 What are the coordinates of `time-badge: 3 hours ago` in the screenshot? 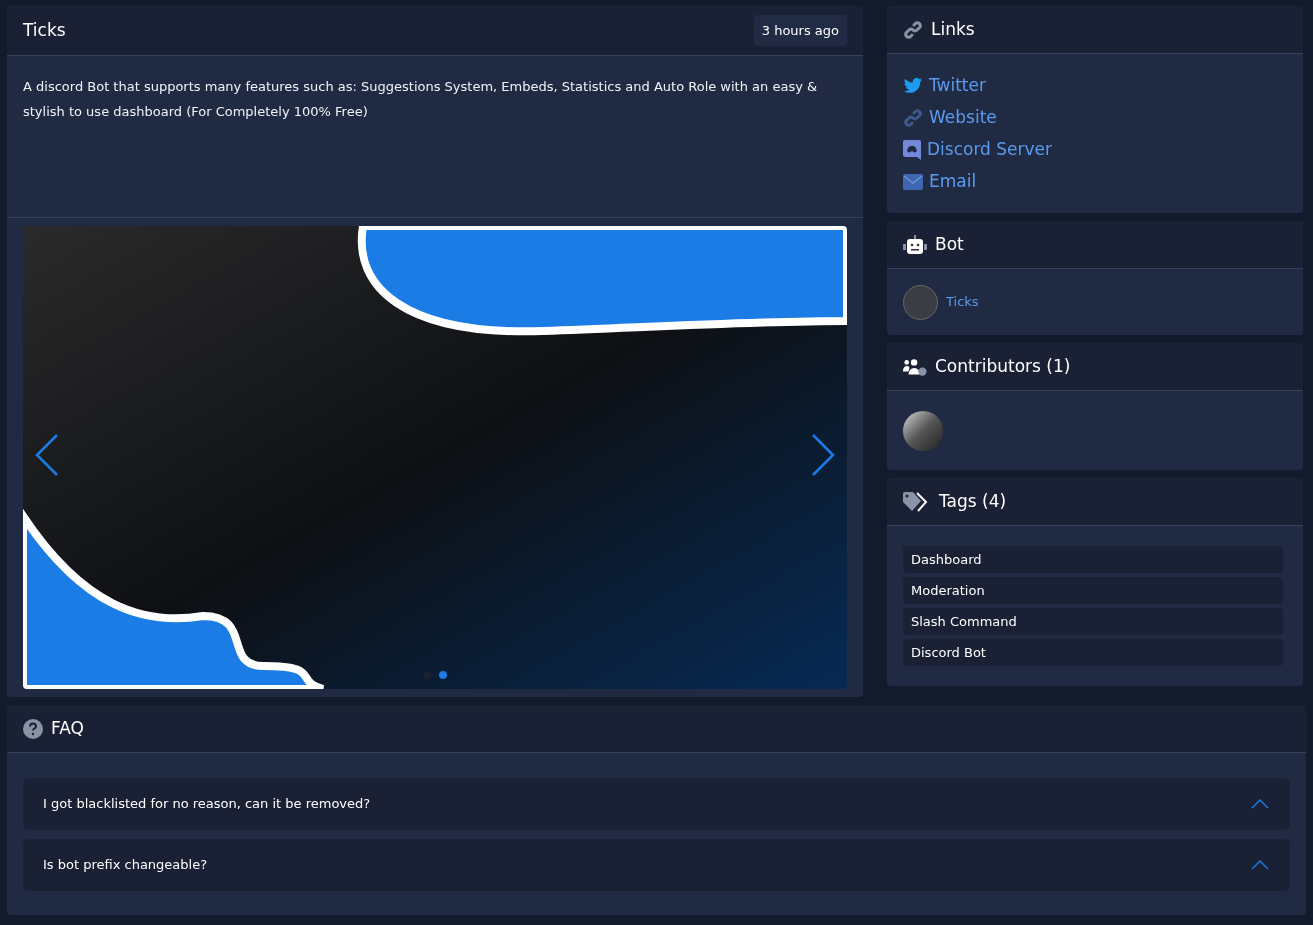 It's located at (800, 30).